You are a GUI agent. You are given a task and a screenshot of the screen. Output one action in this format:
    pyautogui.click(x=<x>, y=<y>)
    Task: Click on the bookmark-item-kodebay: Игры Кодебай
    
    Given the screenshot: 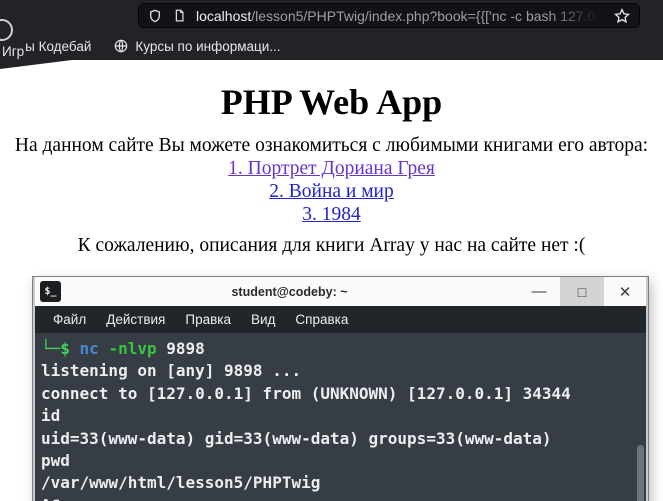 What is the action you would take?
    pyautogui.click(x=47, y=48)
    